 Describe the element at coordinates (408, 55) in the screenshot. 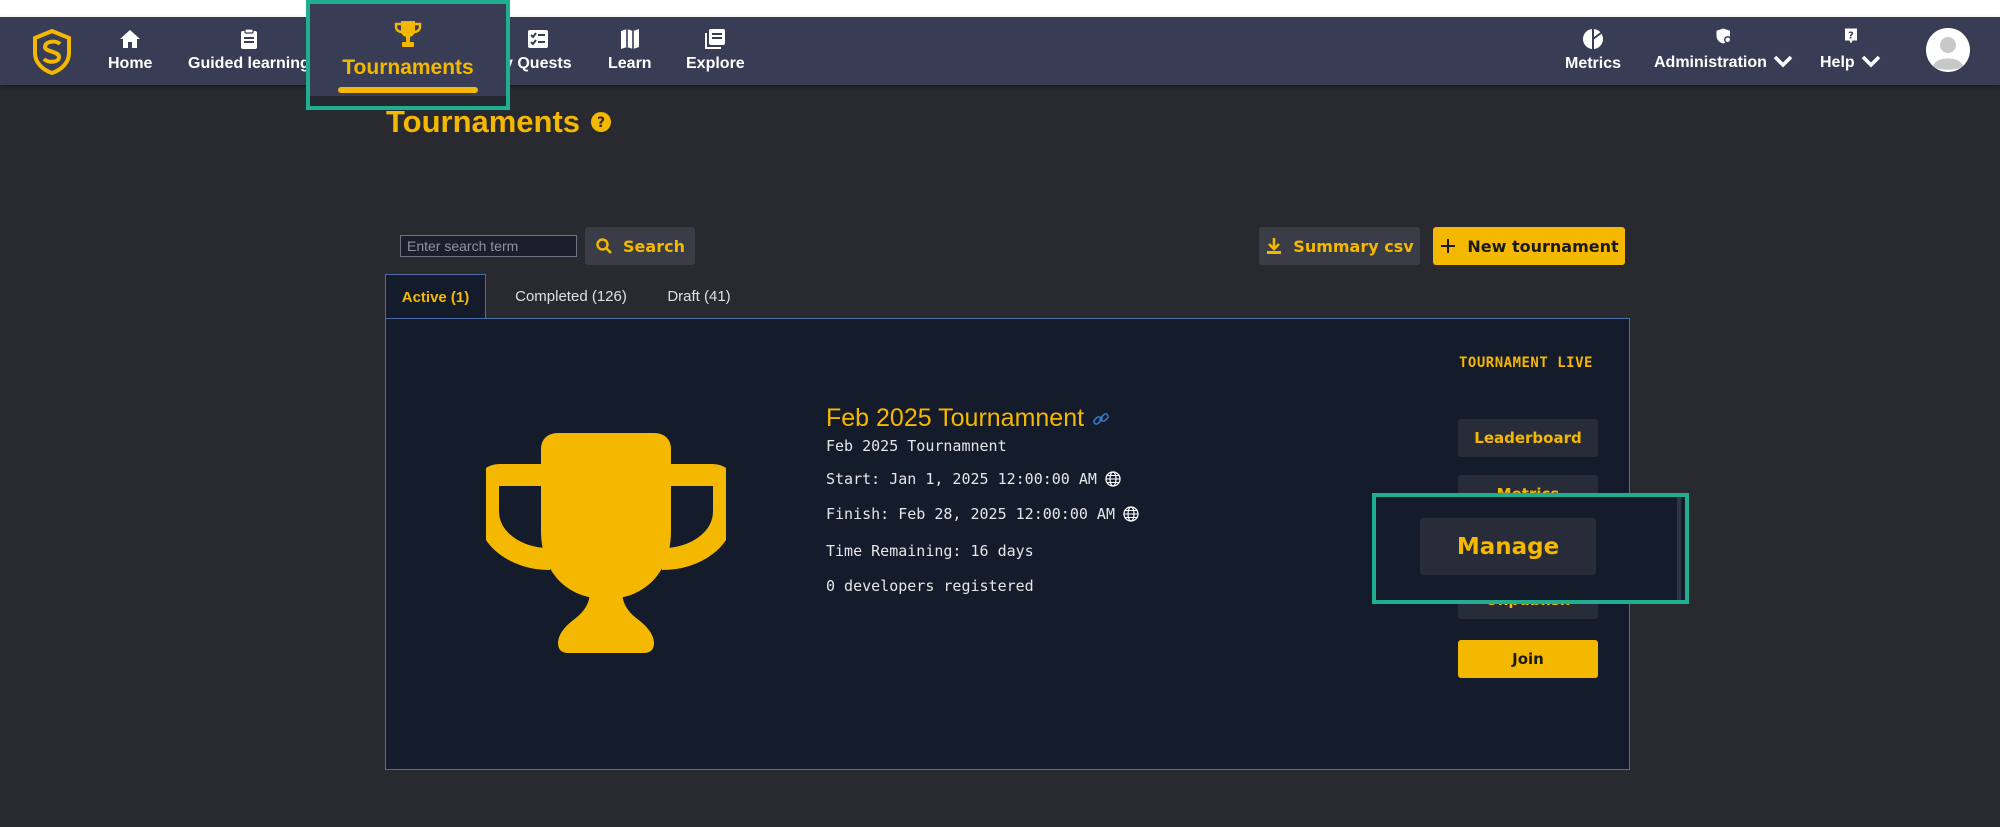

I see `nav-tournaments-active: Tournaments` at that location.